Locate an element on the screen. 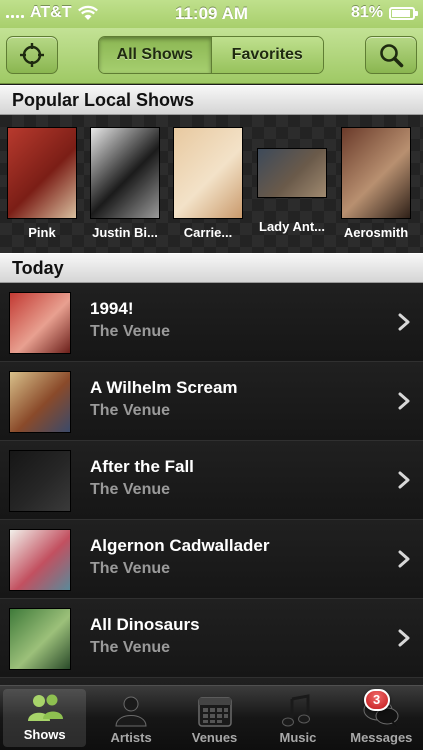 The width and height of the screenshot is (423, 750). tab-label: Artists is located at coordinates (131, 737).